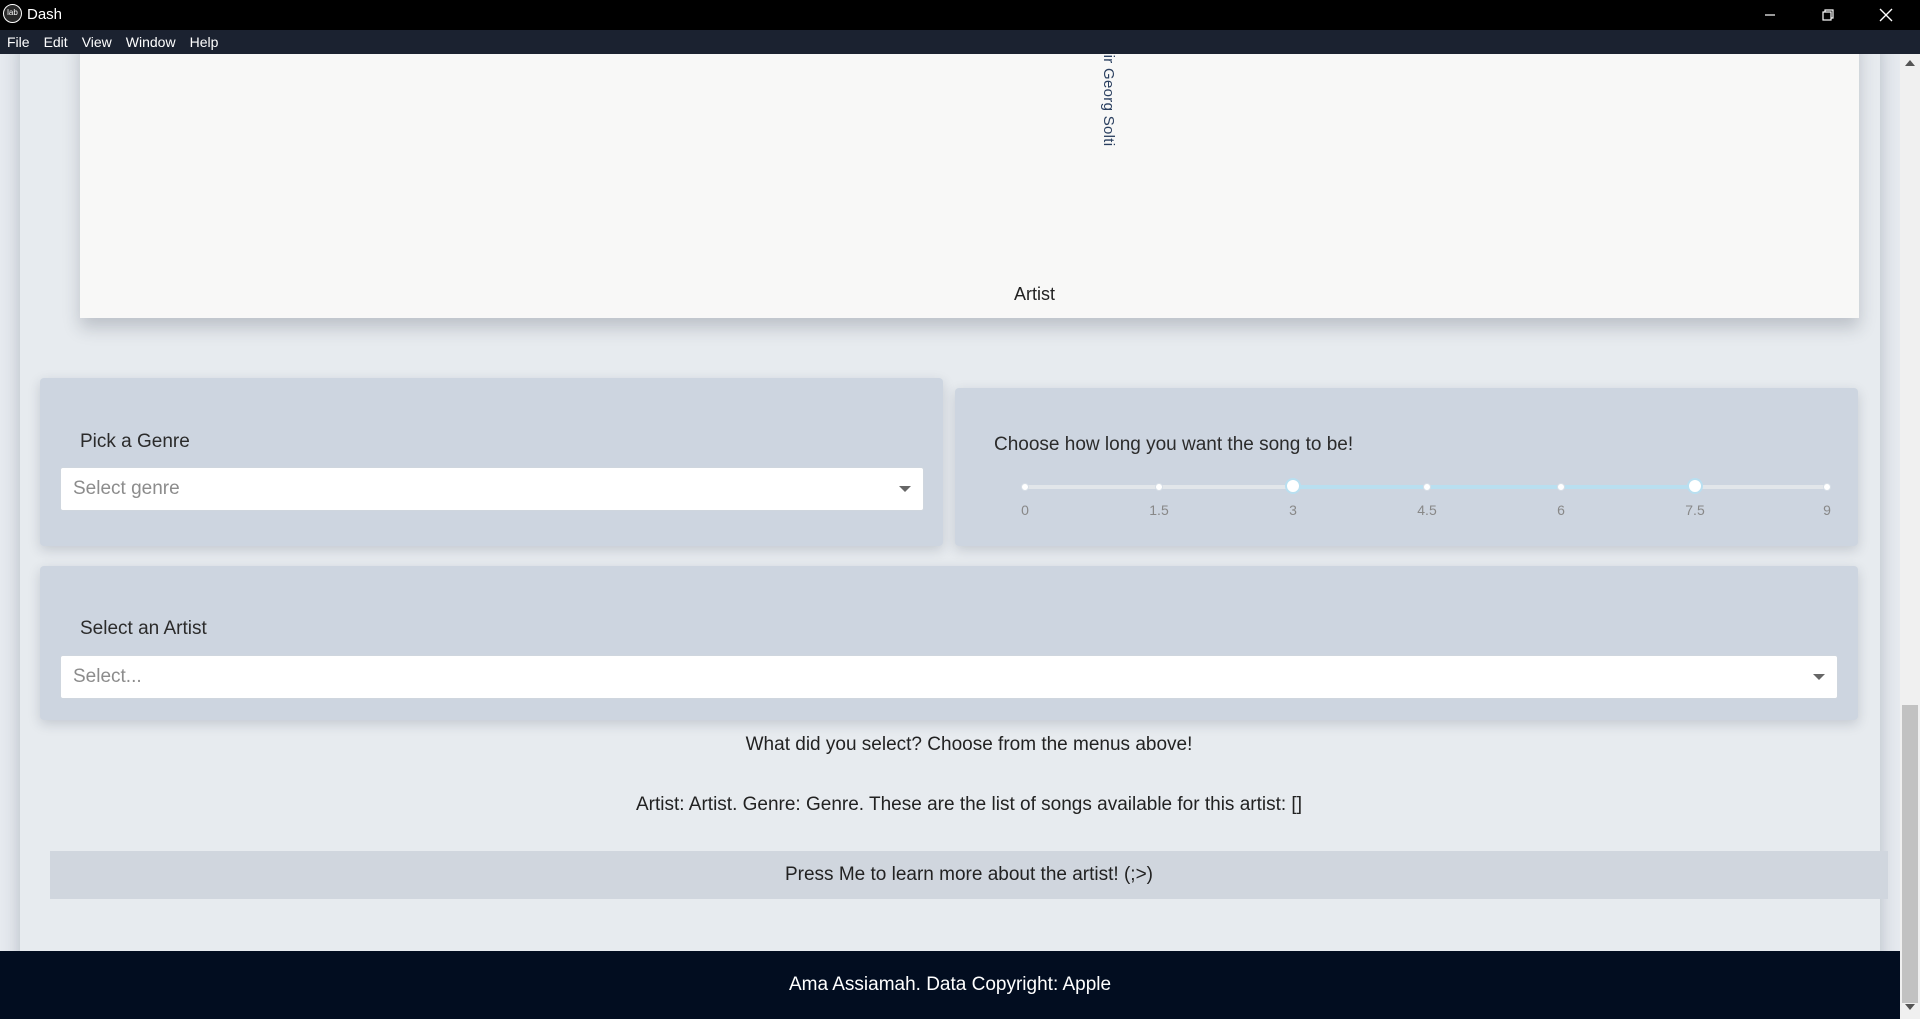 The width and height of the screenshot is (1920, 1019). I want to click on scroll-thumb, so click(1910, 854).